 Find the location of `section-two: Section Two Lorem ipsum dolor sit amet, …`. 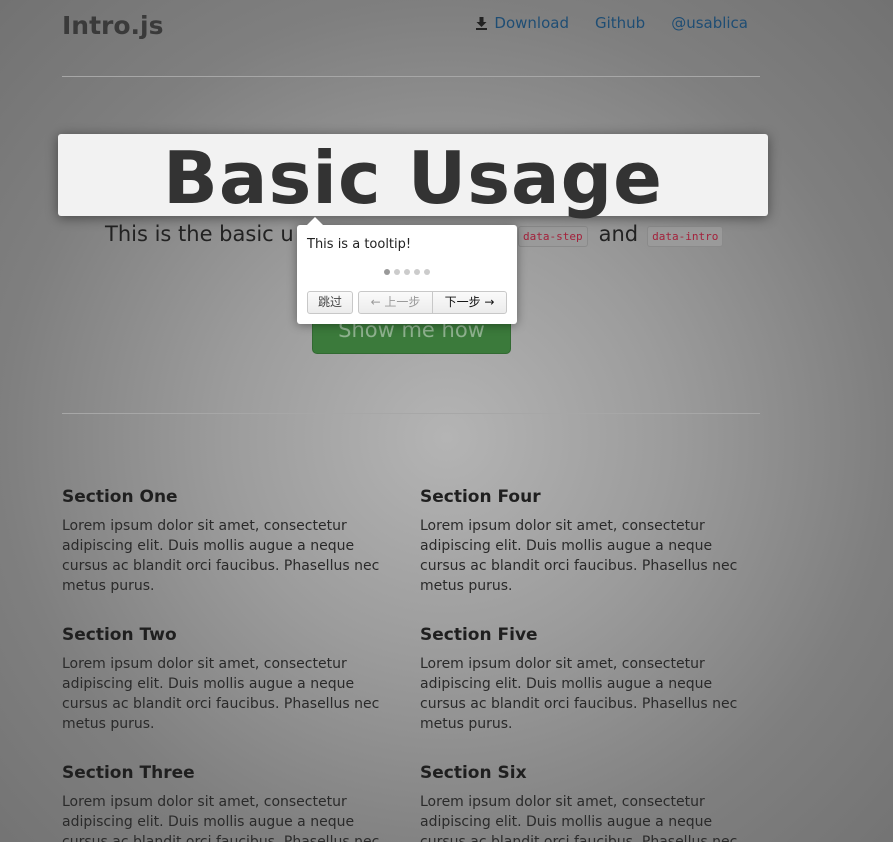

section-two: Section Two Lorem ipsum dolor sit amet, … is located at coordinates (227, 679).